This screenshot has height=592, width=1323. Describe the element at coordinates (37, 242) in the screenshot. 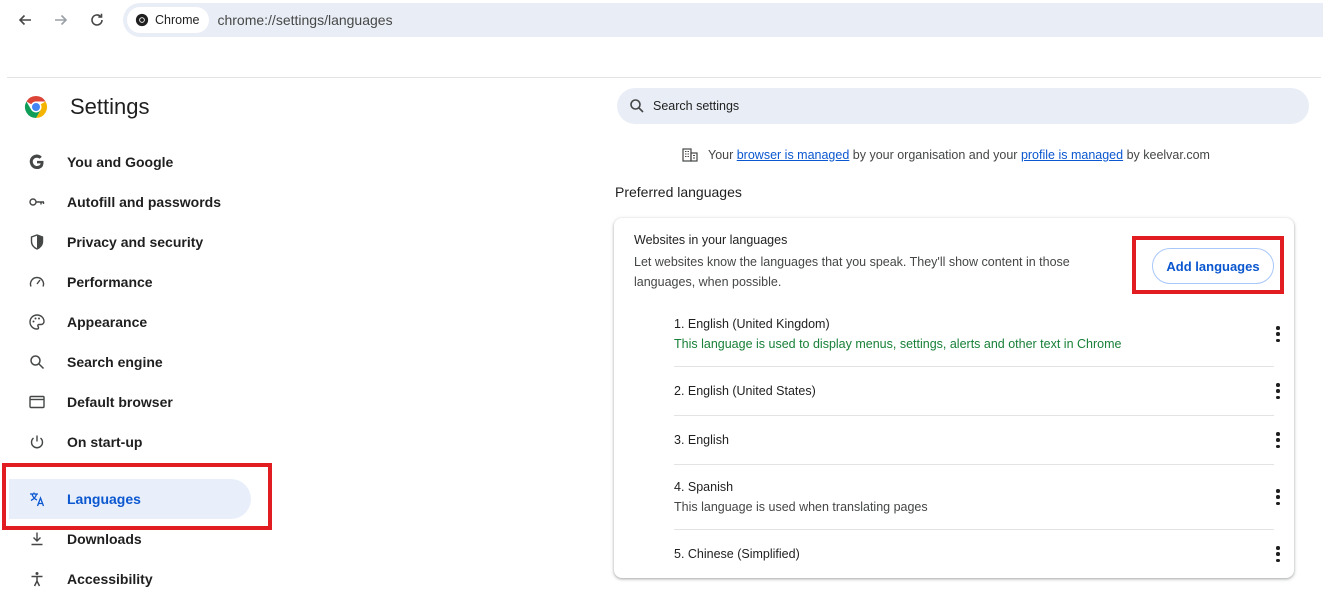

I see `shield-icon` at that location.